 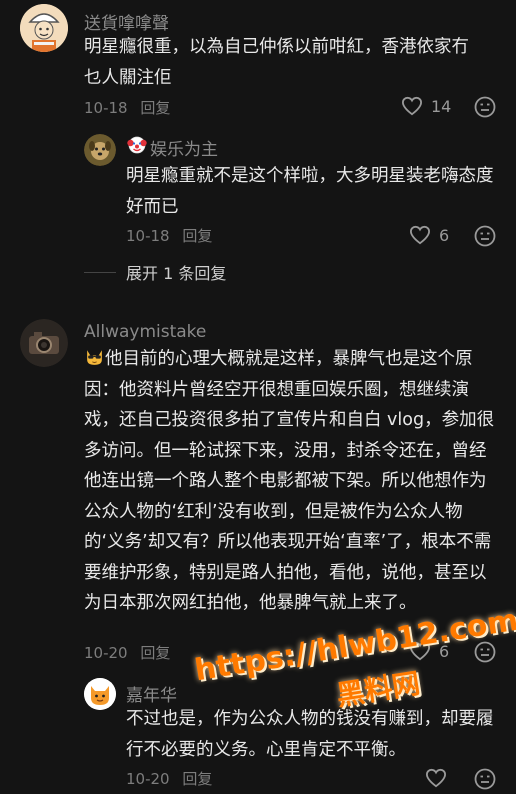 I want to click on comment-text: 明星瘾重就不是这个样啦，大多明星装老嗨态度好而已, so click(x=310, y=191).